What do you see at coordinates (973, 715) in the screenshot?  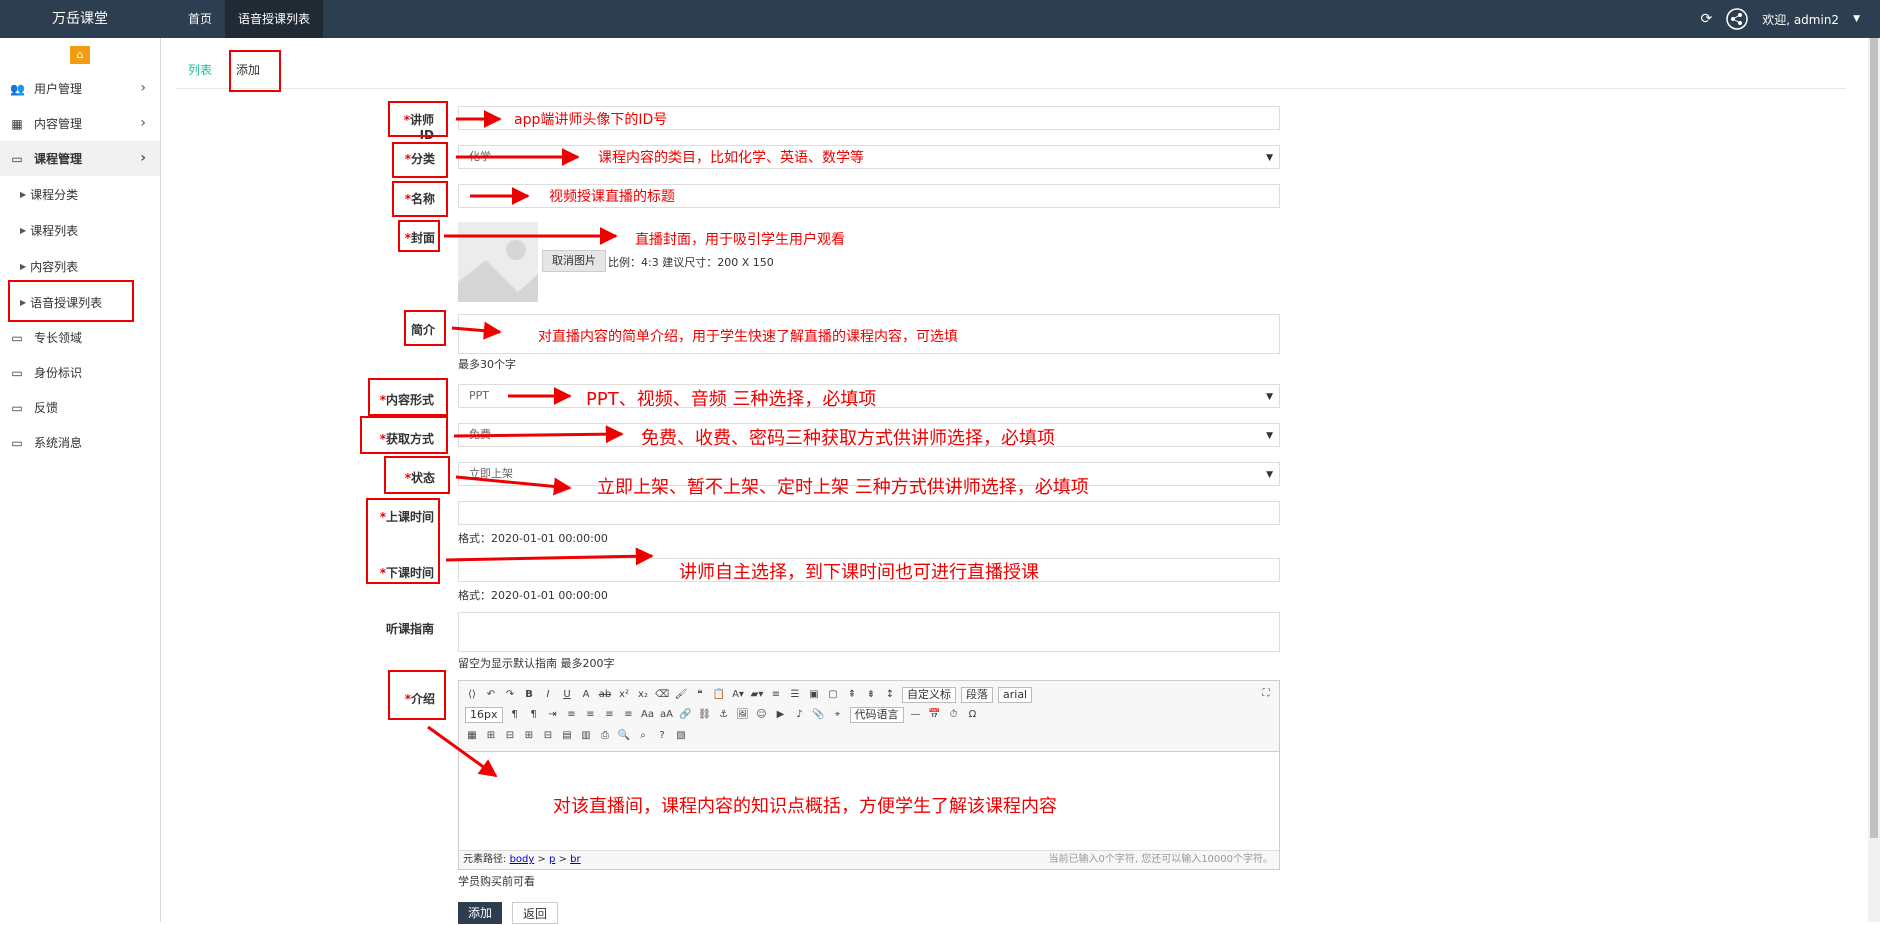 I see `special-chars-icon: Ω` at bounding box center [973, 715].